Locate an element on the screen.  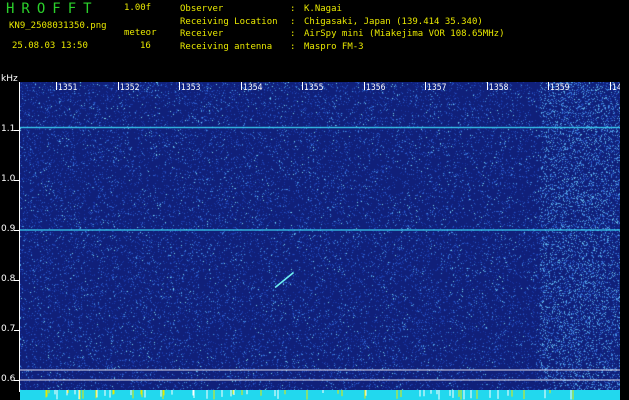
info-key: Receiving antenna is located at coordinates (226, 46).